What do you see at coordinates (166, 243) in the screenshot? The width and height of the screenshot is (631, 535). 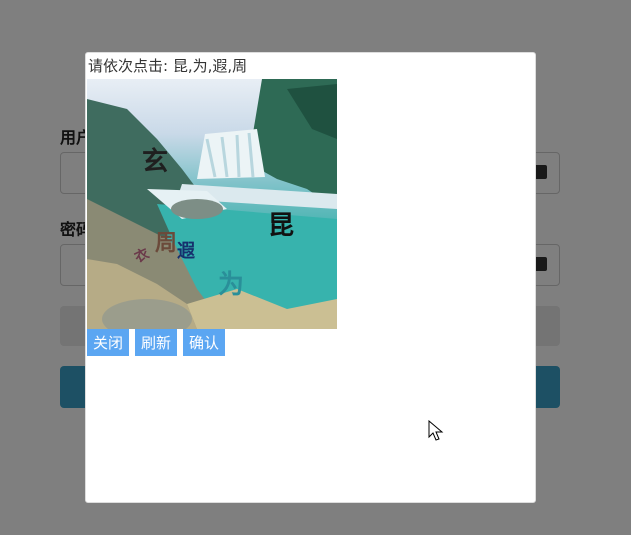 I see `captcha-char: 周` at bounding box center [166, 243].